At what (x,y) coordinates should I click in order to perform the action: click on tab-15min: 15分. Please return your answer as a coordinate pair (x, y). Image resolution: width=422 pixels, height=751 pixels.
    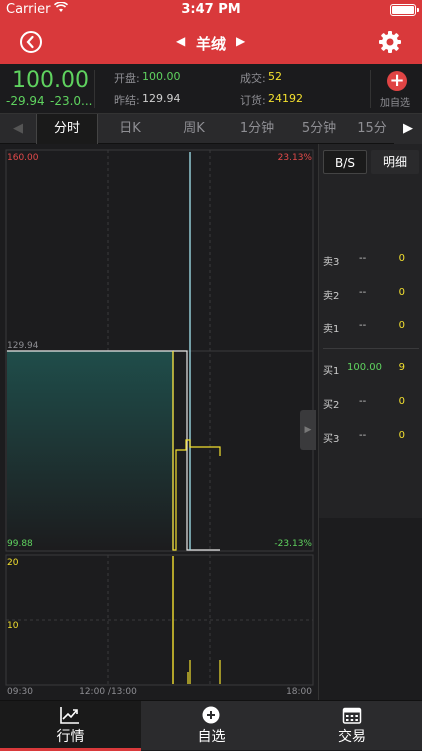
    Looking at the image, I should click on (372, 129).